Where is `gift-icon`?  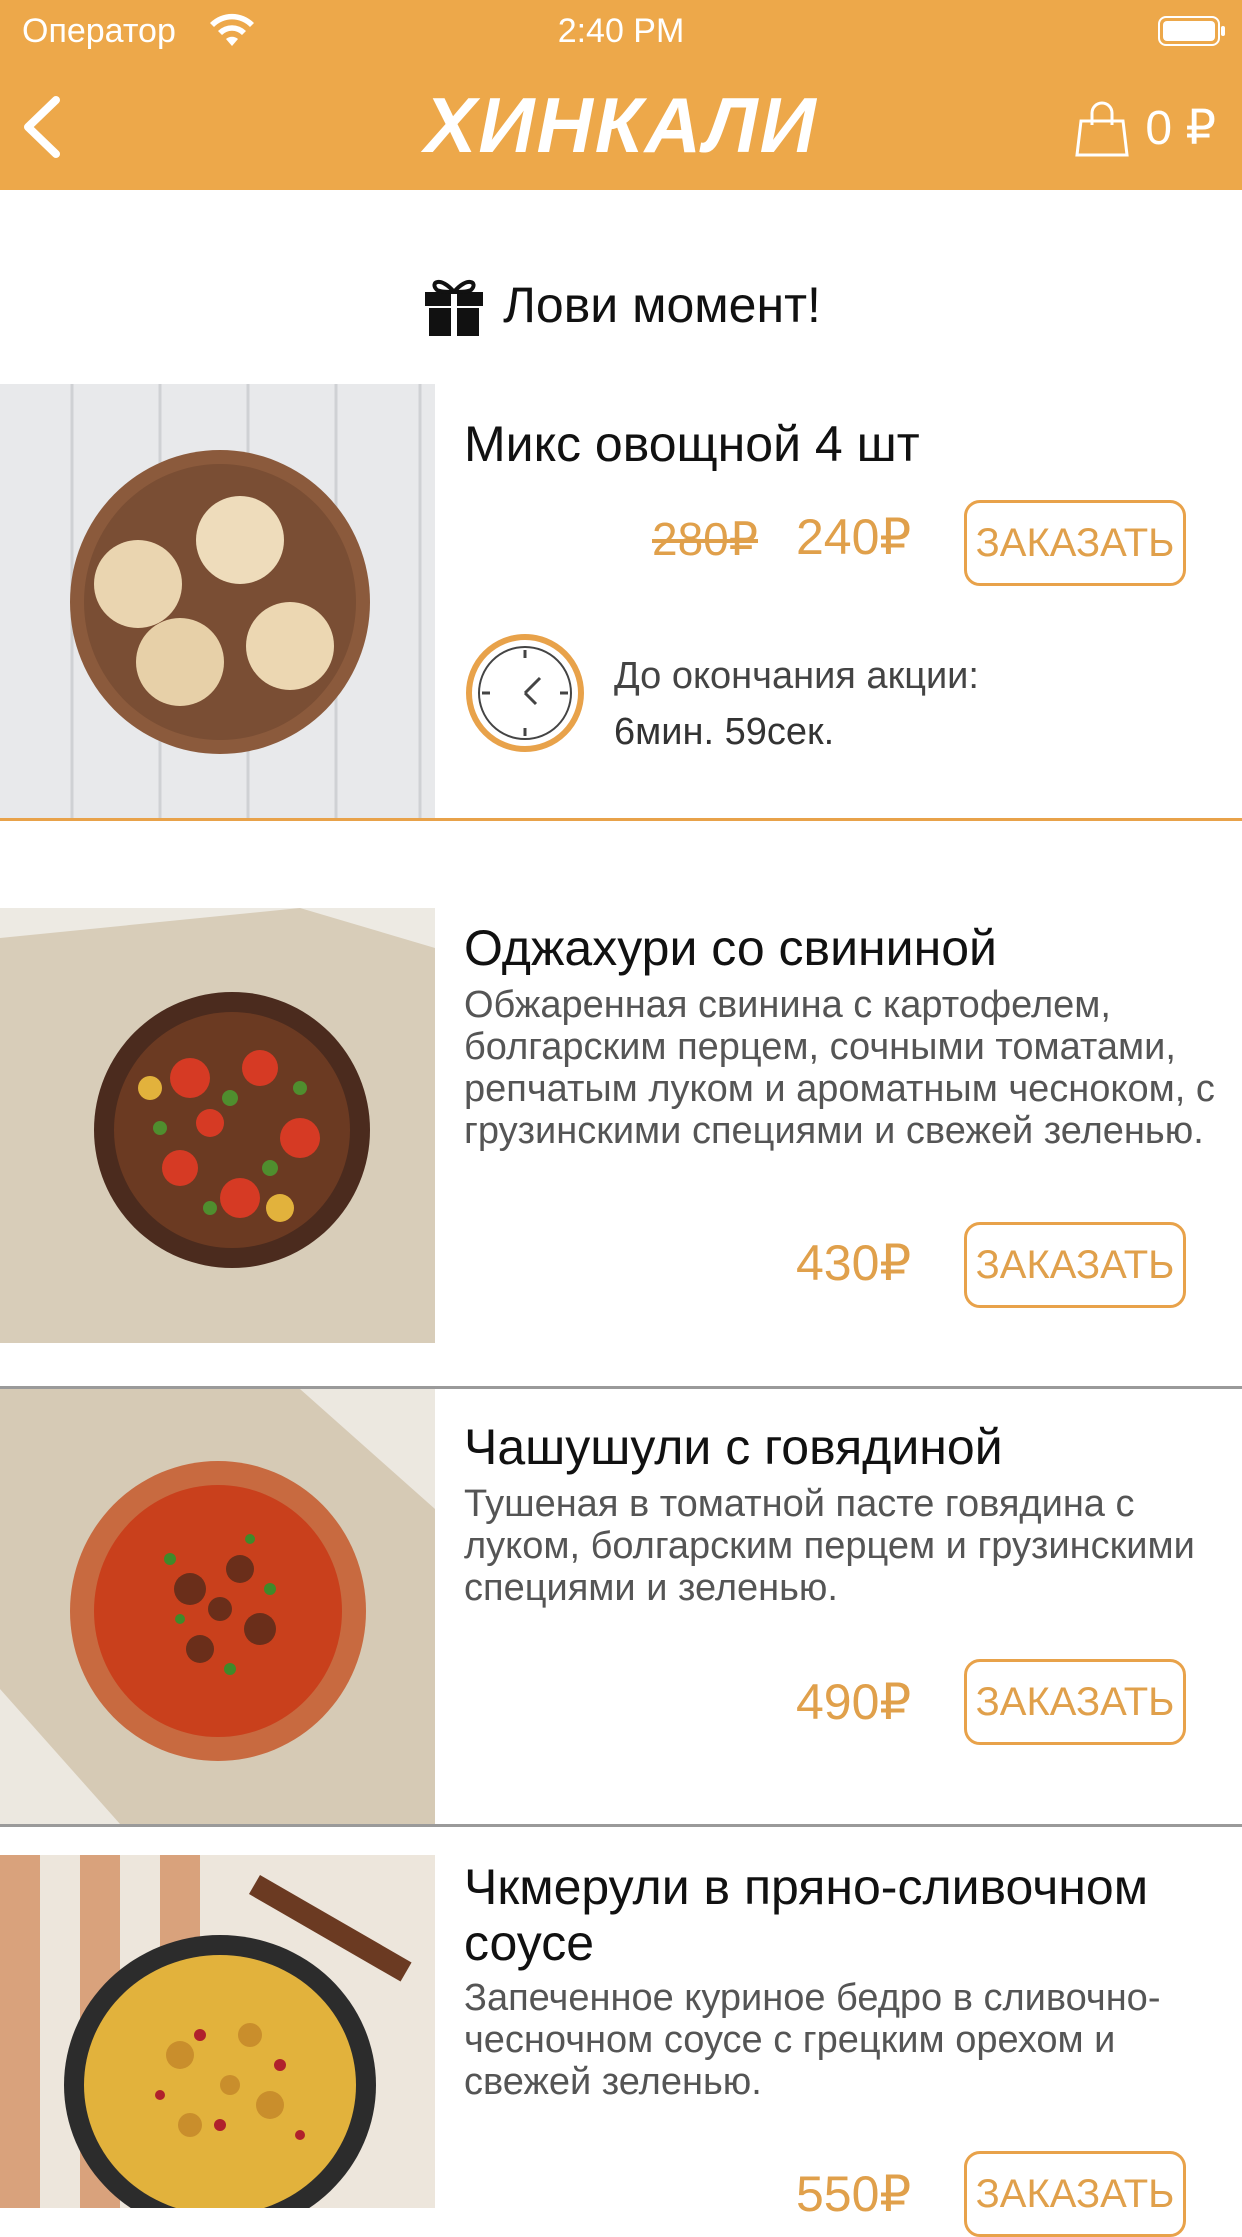 gift-icon is located at coordinates (454, 309).